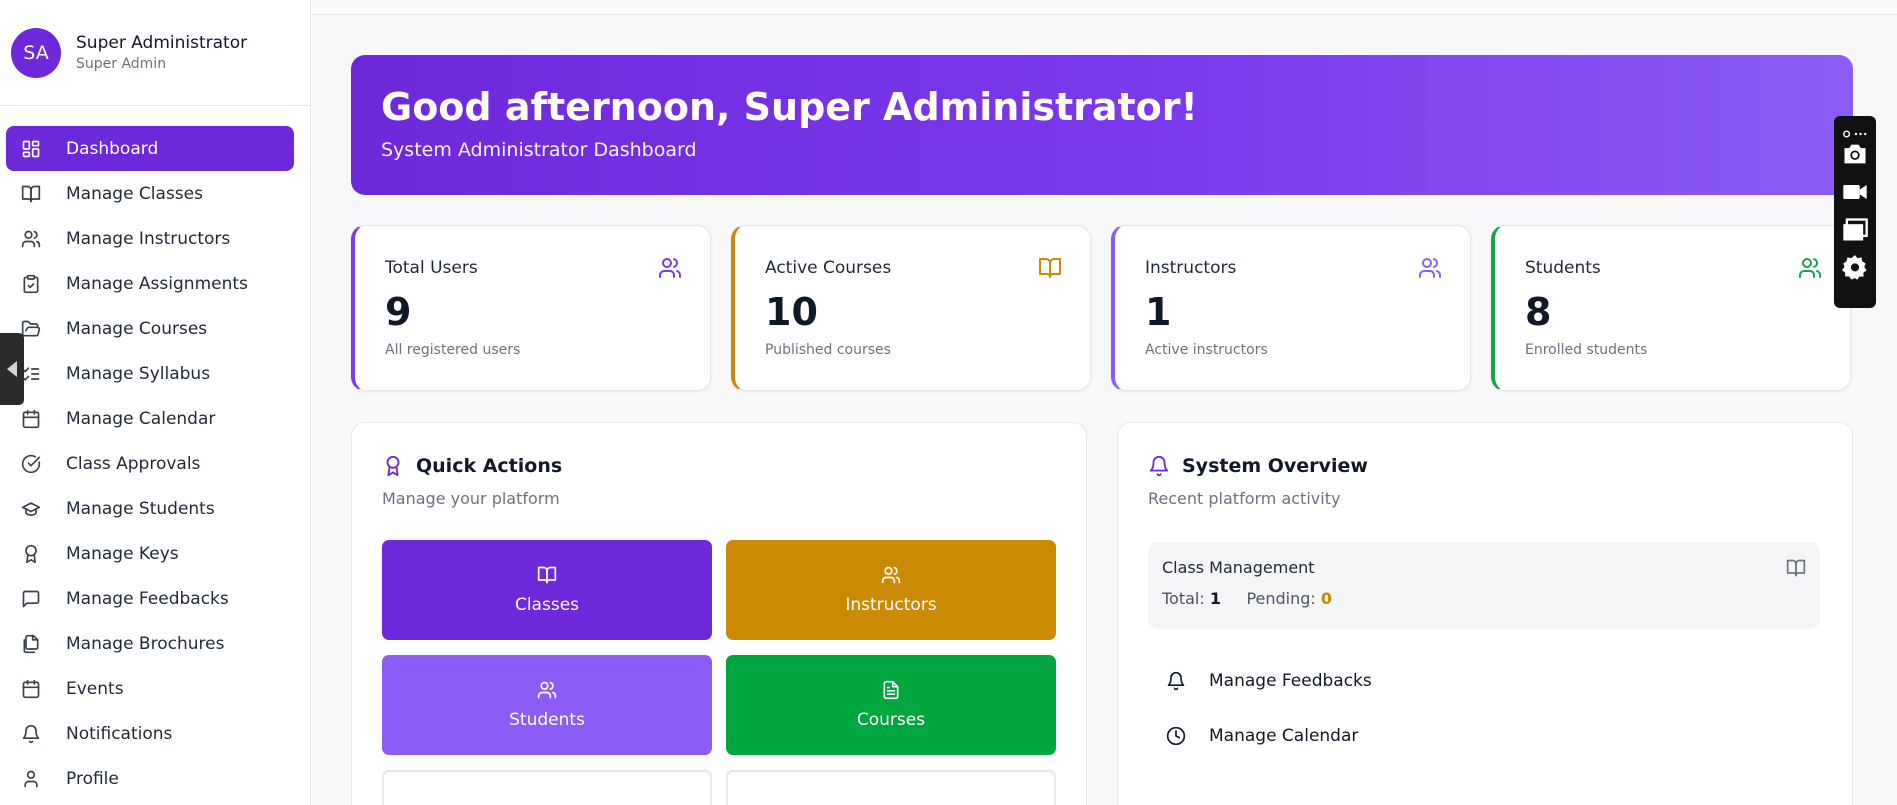 This screenshot has height=805, width=1897. I want to click on stat-description: Enrolled students, so click(1586, 350).